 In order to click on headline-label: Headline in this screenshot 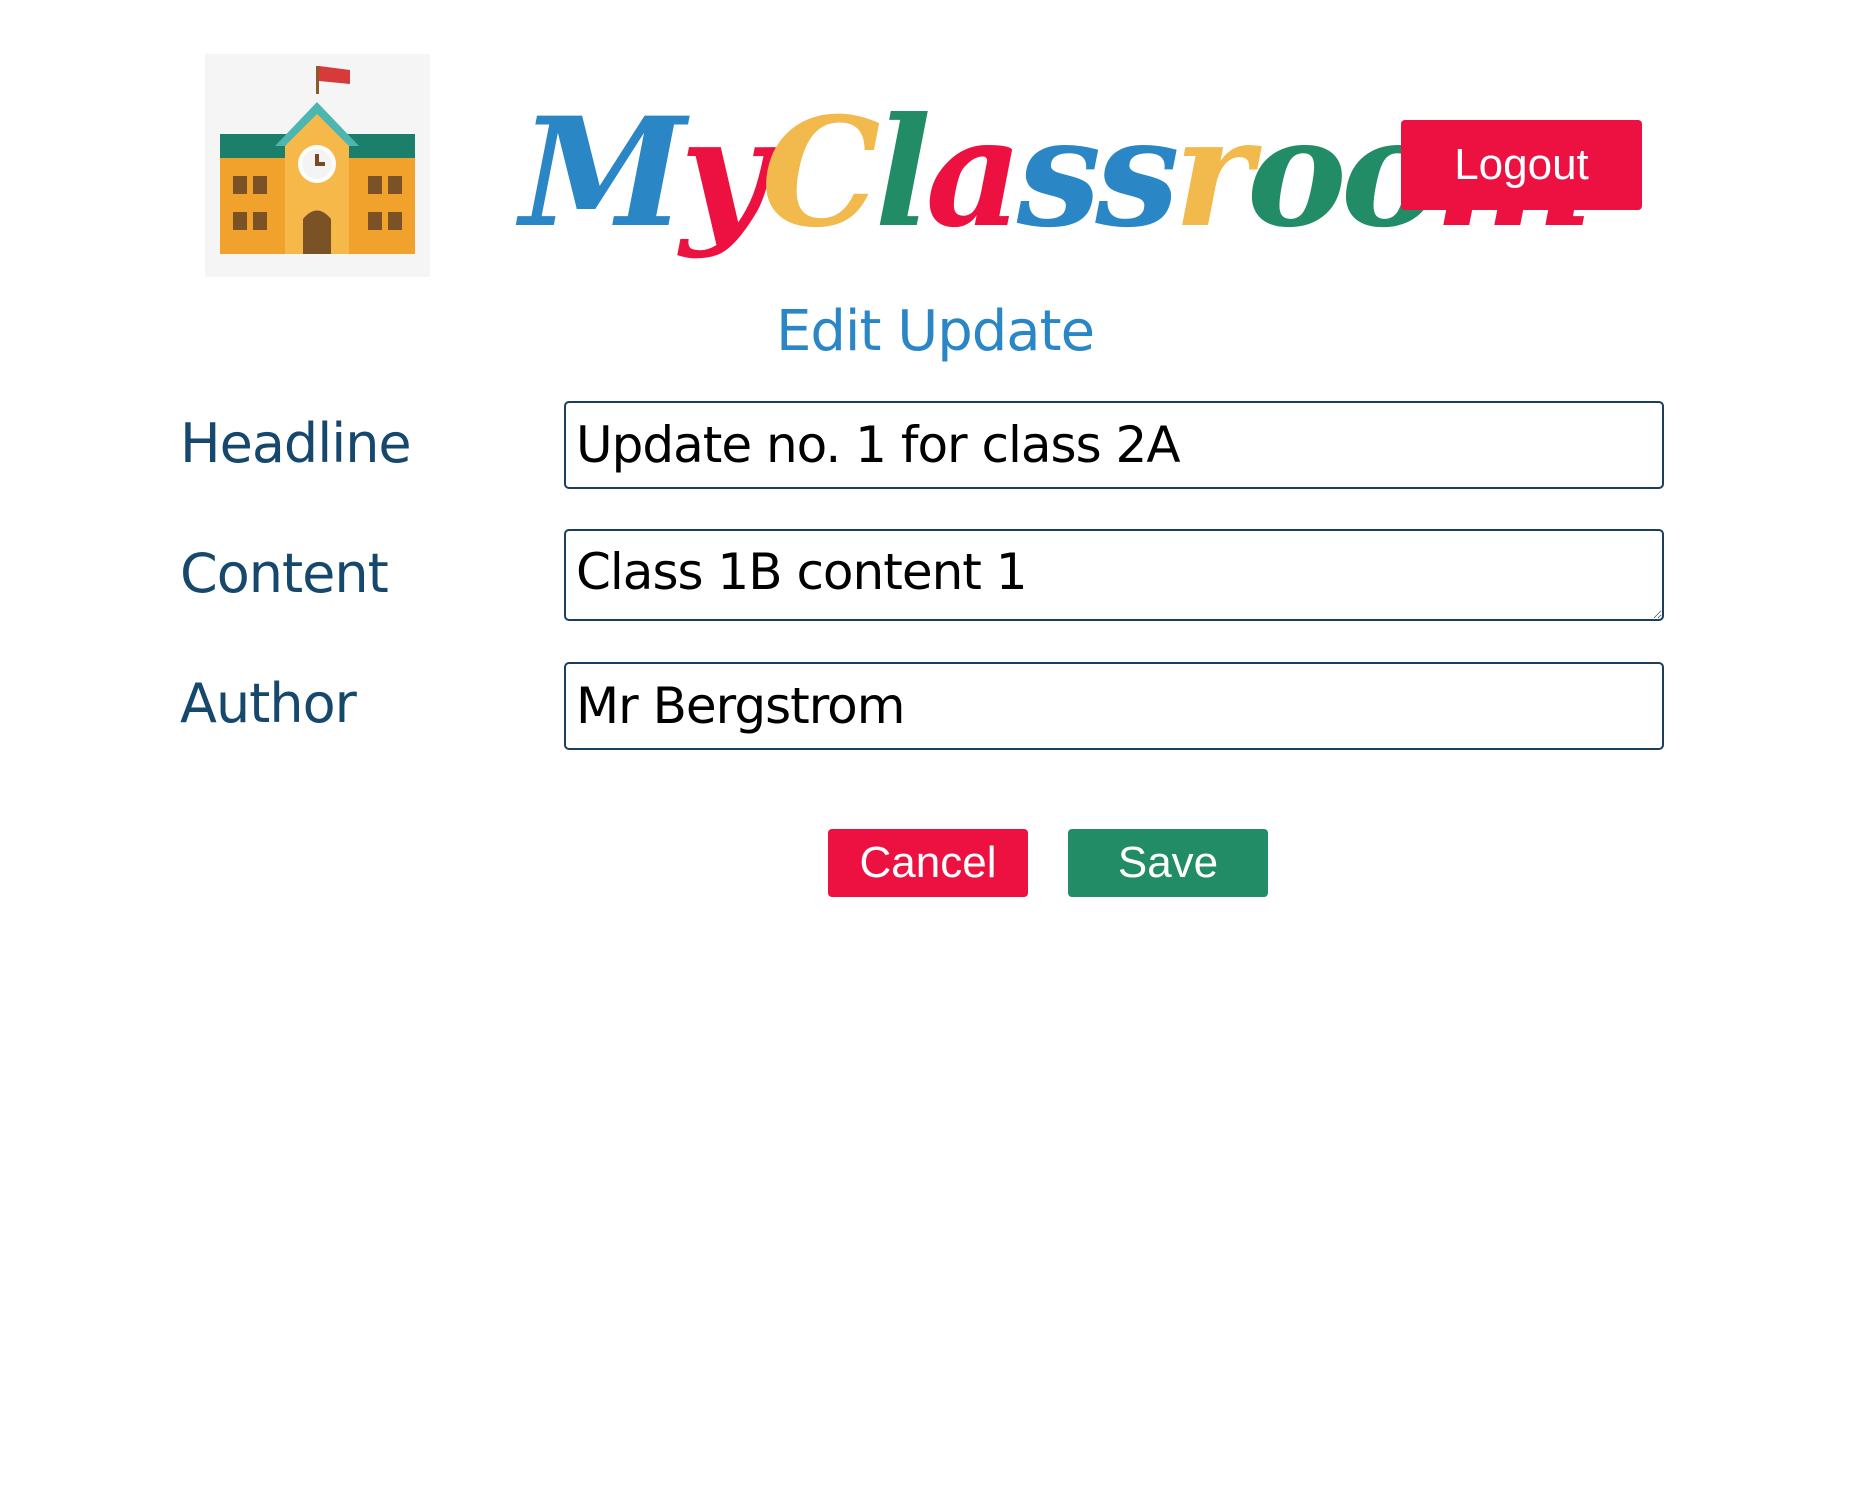, I will do `click(296, 443)`.